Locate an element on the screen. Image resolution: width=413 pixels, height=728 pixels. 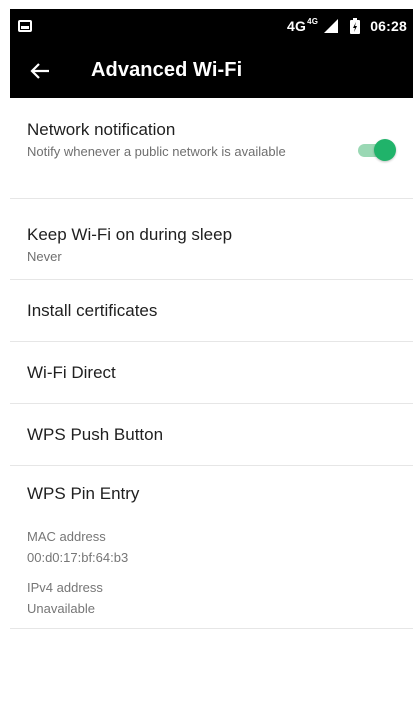
network-notification-toggle is located at coordinates (377, 150).